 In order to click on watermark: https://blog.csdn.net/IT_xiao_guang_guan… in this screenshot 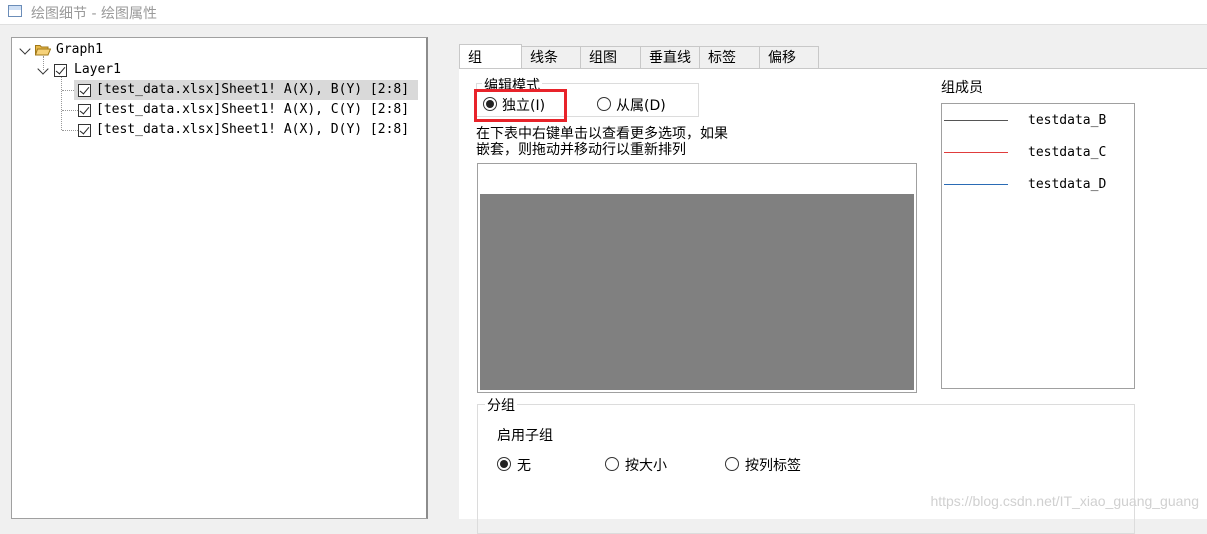, I will do `click(1064, 501)`.